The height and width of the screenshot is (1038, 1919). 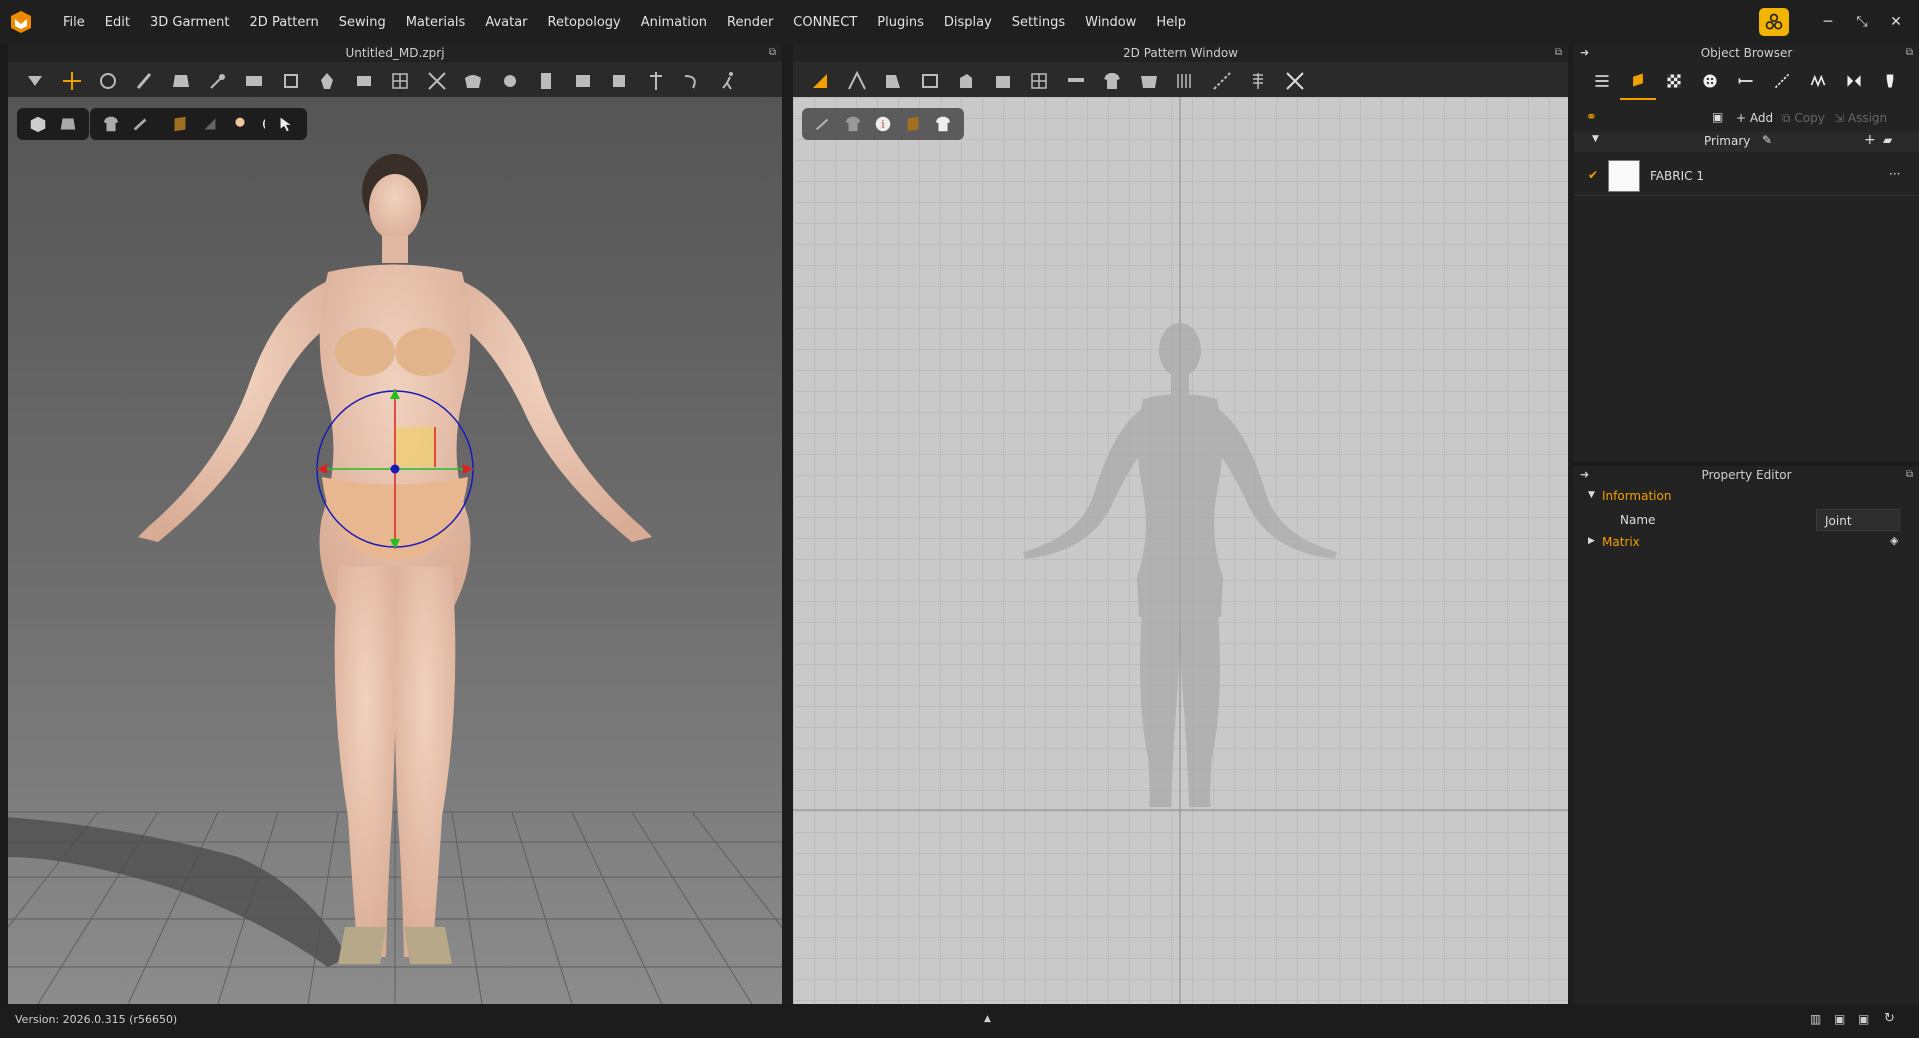 What do you see at coordinates (254, 81) in the screenshot?
I see `fold-icon` at bounding box center [254, 81].